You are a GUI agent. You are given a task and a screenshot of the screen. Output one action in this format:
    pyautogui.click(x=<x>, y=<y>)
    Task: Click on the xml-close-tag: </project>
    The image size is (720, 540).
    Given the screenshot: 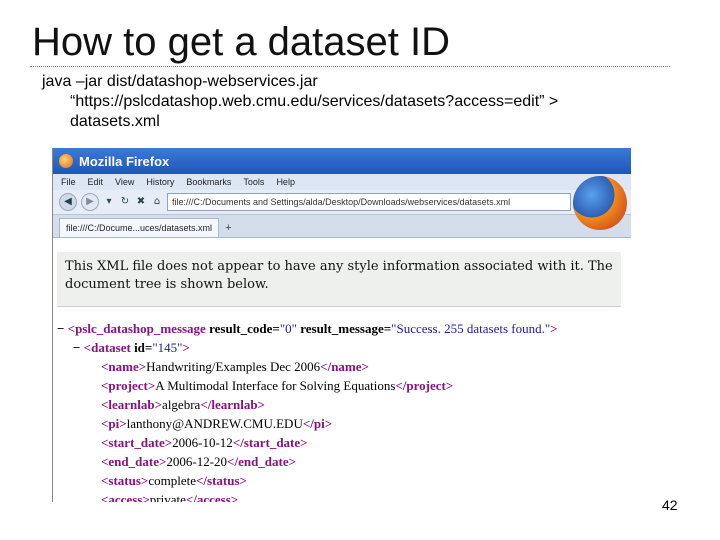 What is the action you would take?
    pyautogui.click(x=424, y=385)
    